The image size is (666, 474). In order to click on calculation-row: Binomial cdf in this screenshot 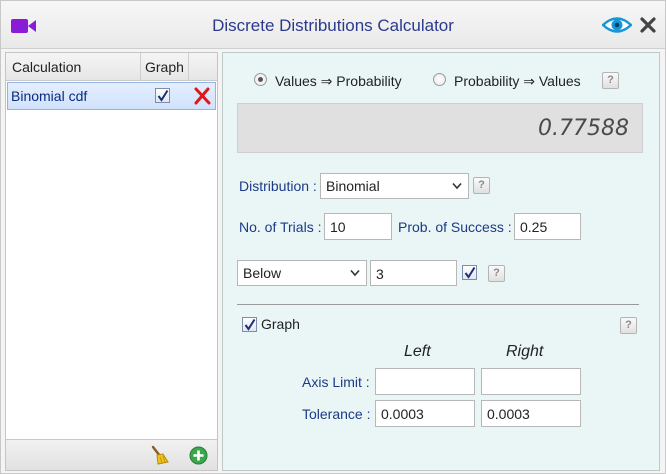, I will do `click(111, 96)`.